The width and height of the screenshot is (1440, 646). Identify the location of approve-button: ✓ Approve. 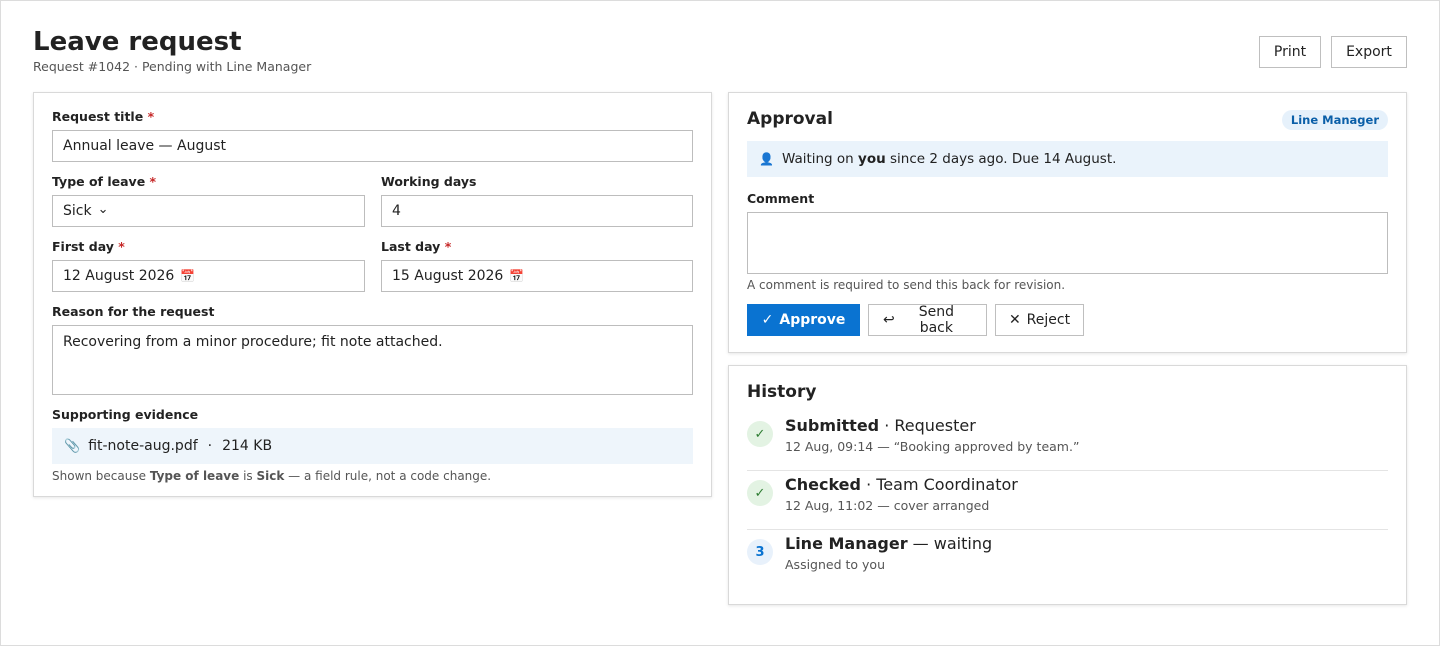
(803, 320).